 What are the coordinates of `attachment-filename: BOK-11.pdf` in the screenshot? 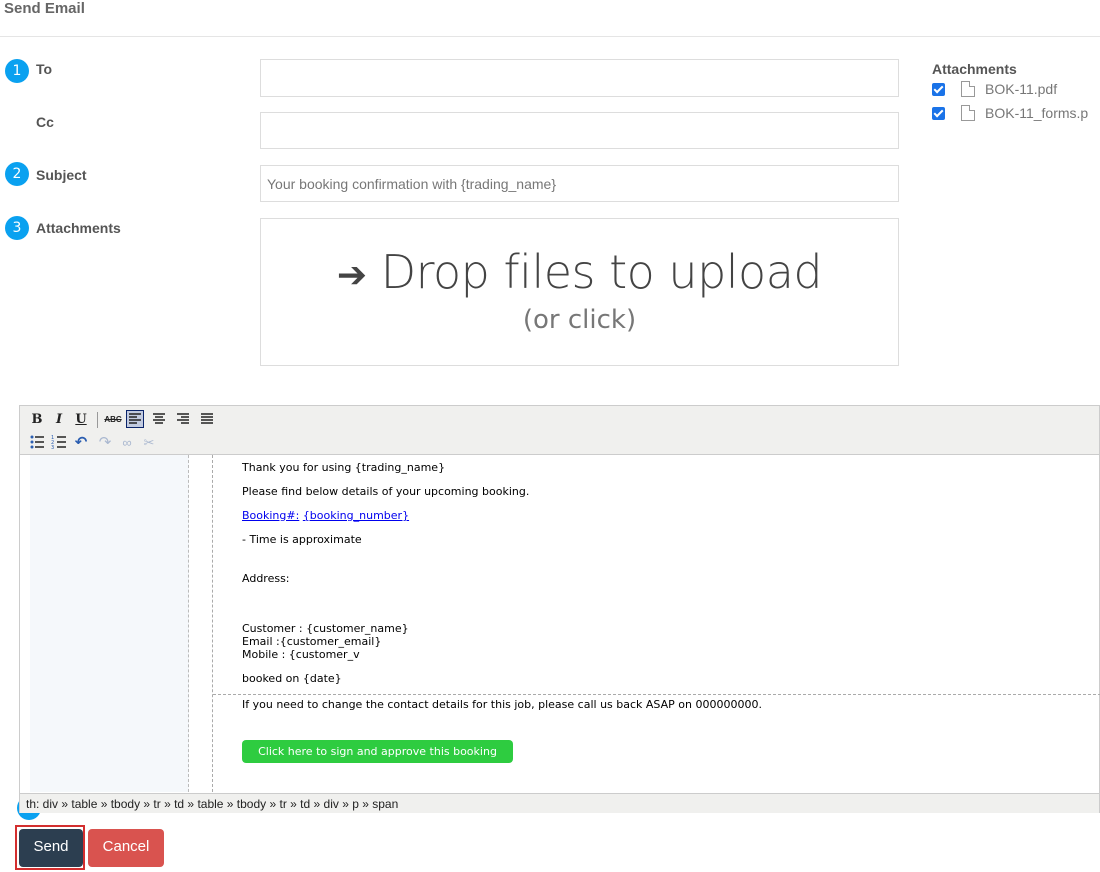 It's located at (1021, 89).